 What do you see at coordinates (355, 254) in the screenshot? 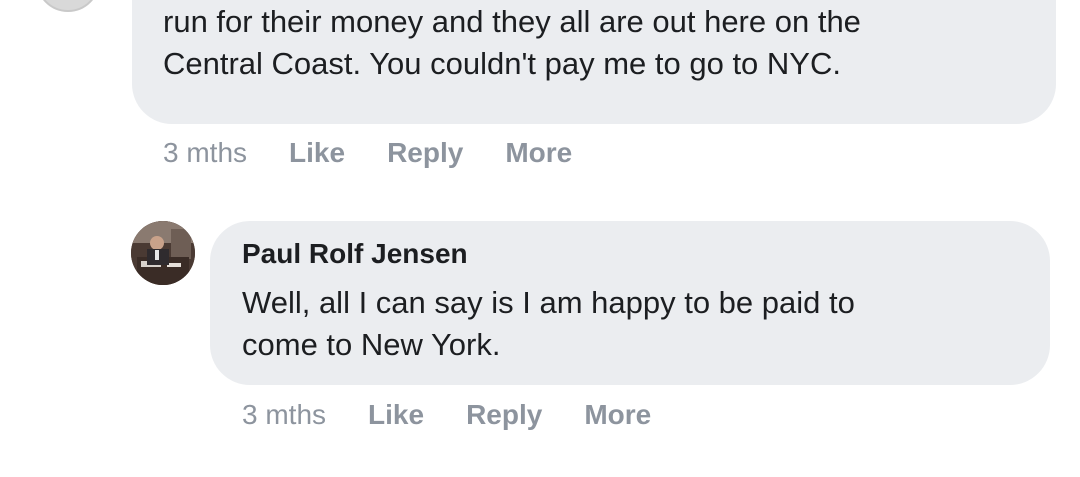
I see `reply-author-name: Paul Rolf Jensen` at bounding box center [355, 254].